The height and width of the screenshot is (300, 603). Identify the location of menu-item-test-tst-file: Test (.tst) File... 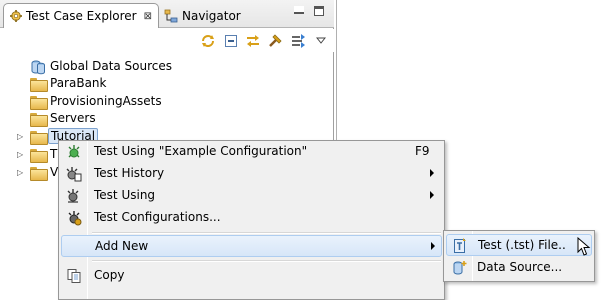
(519, 245).